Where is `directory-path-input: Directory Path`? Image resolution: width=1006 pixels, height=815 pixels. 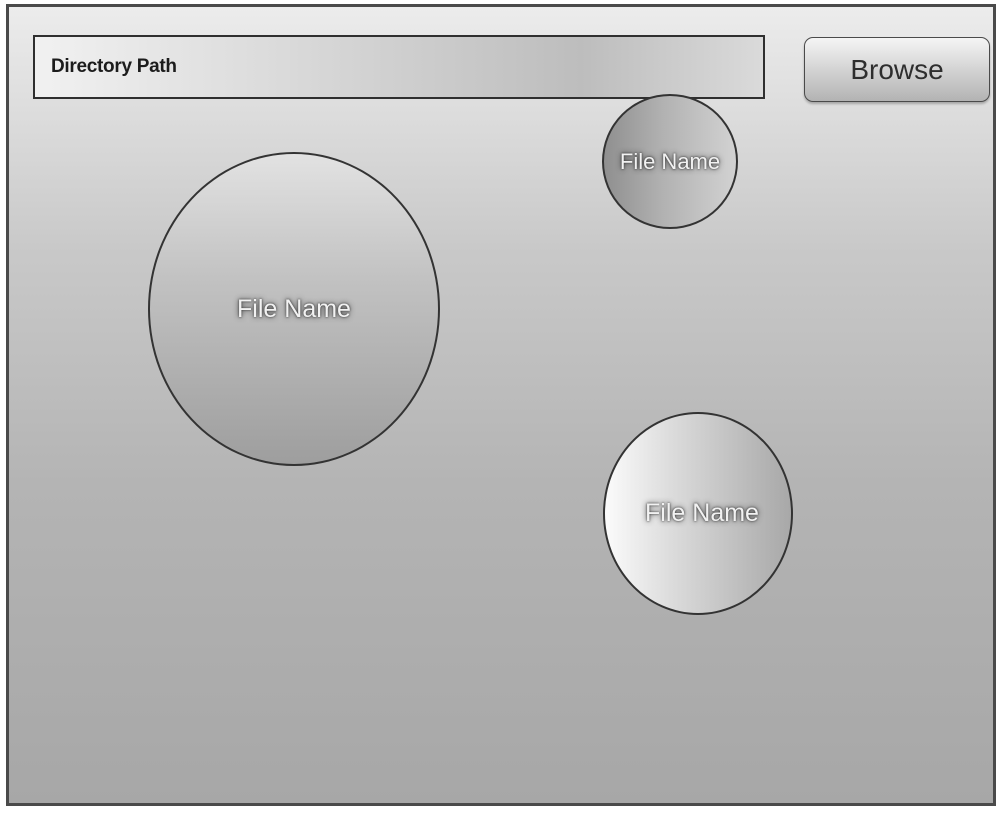
directory-path-input: Directory Path is located at coordinates (399, 67).